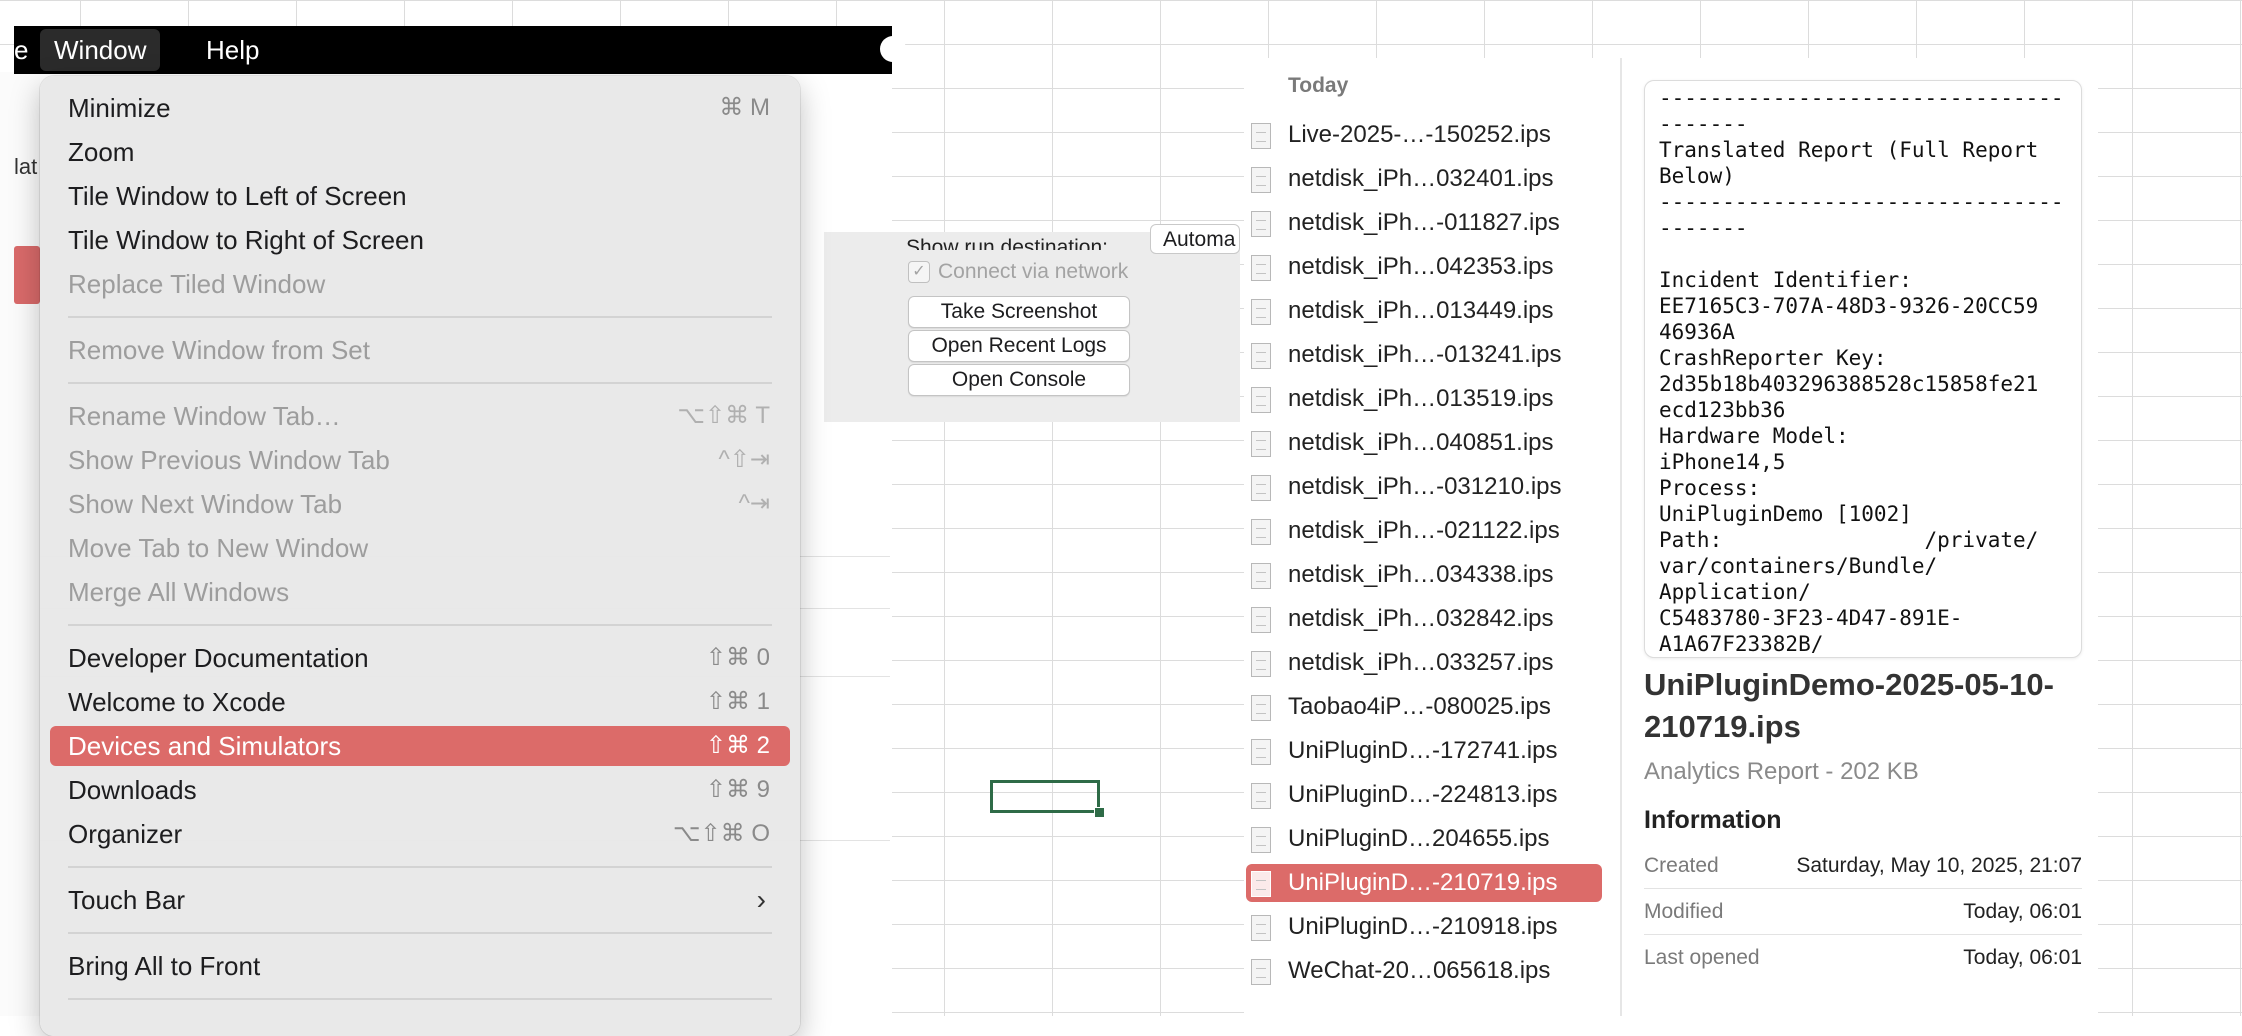  What do you see at coordinates (1863, 912) in the screenshot?
I see `info-row-modified: Modified Today, 06:01` at bounding box center [1863, 912].